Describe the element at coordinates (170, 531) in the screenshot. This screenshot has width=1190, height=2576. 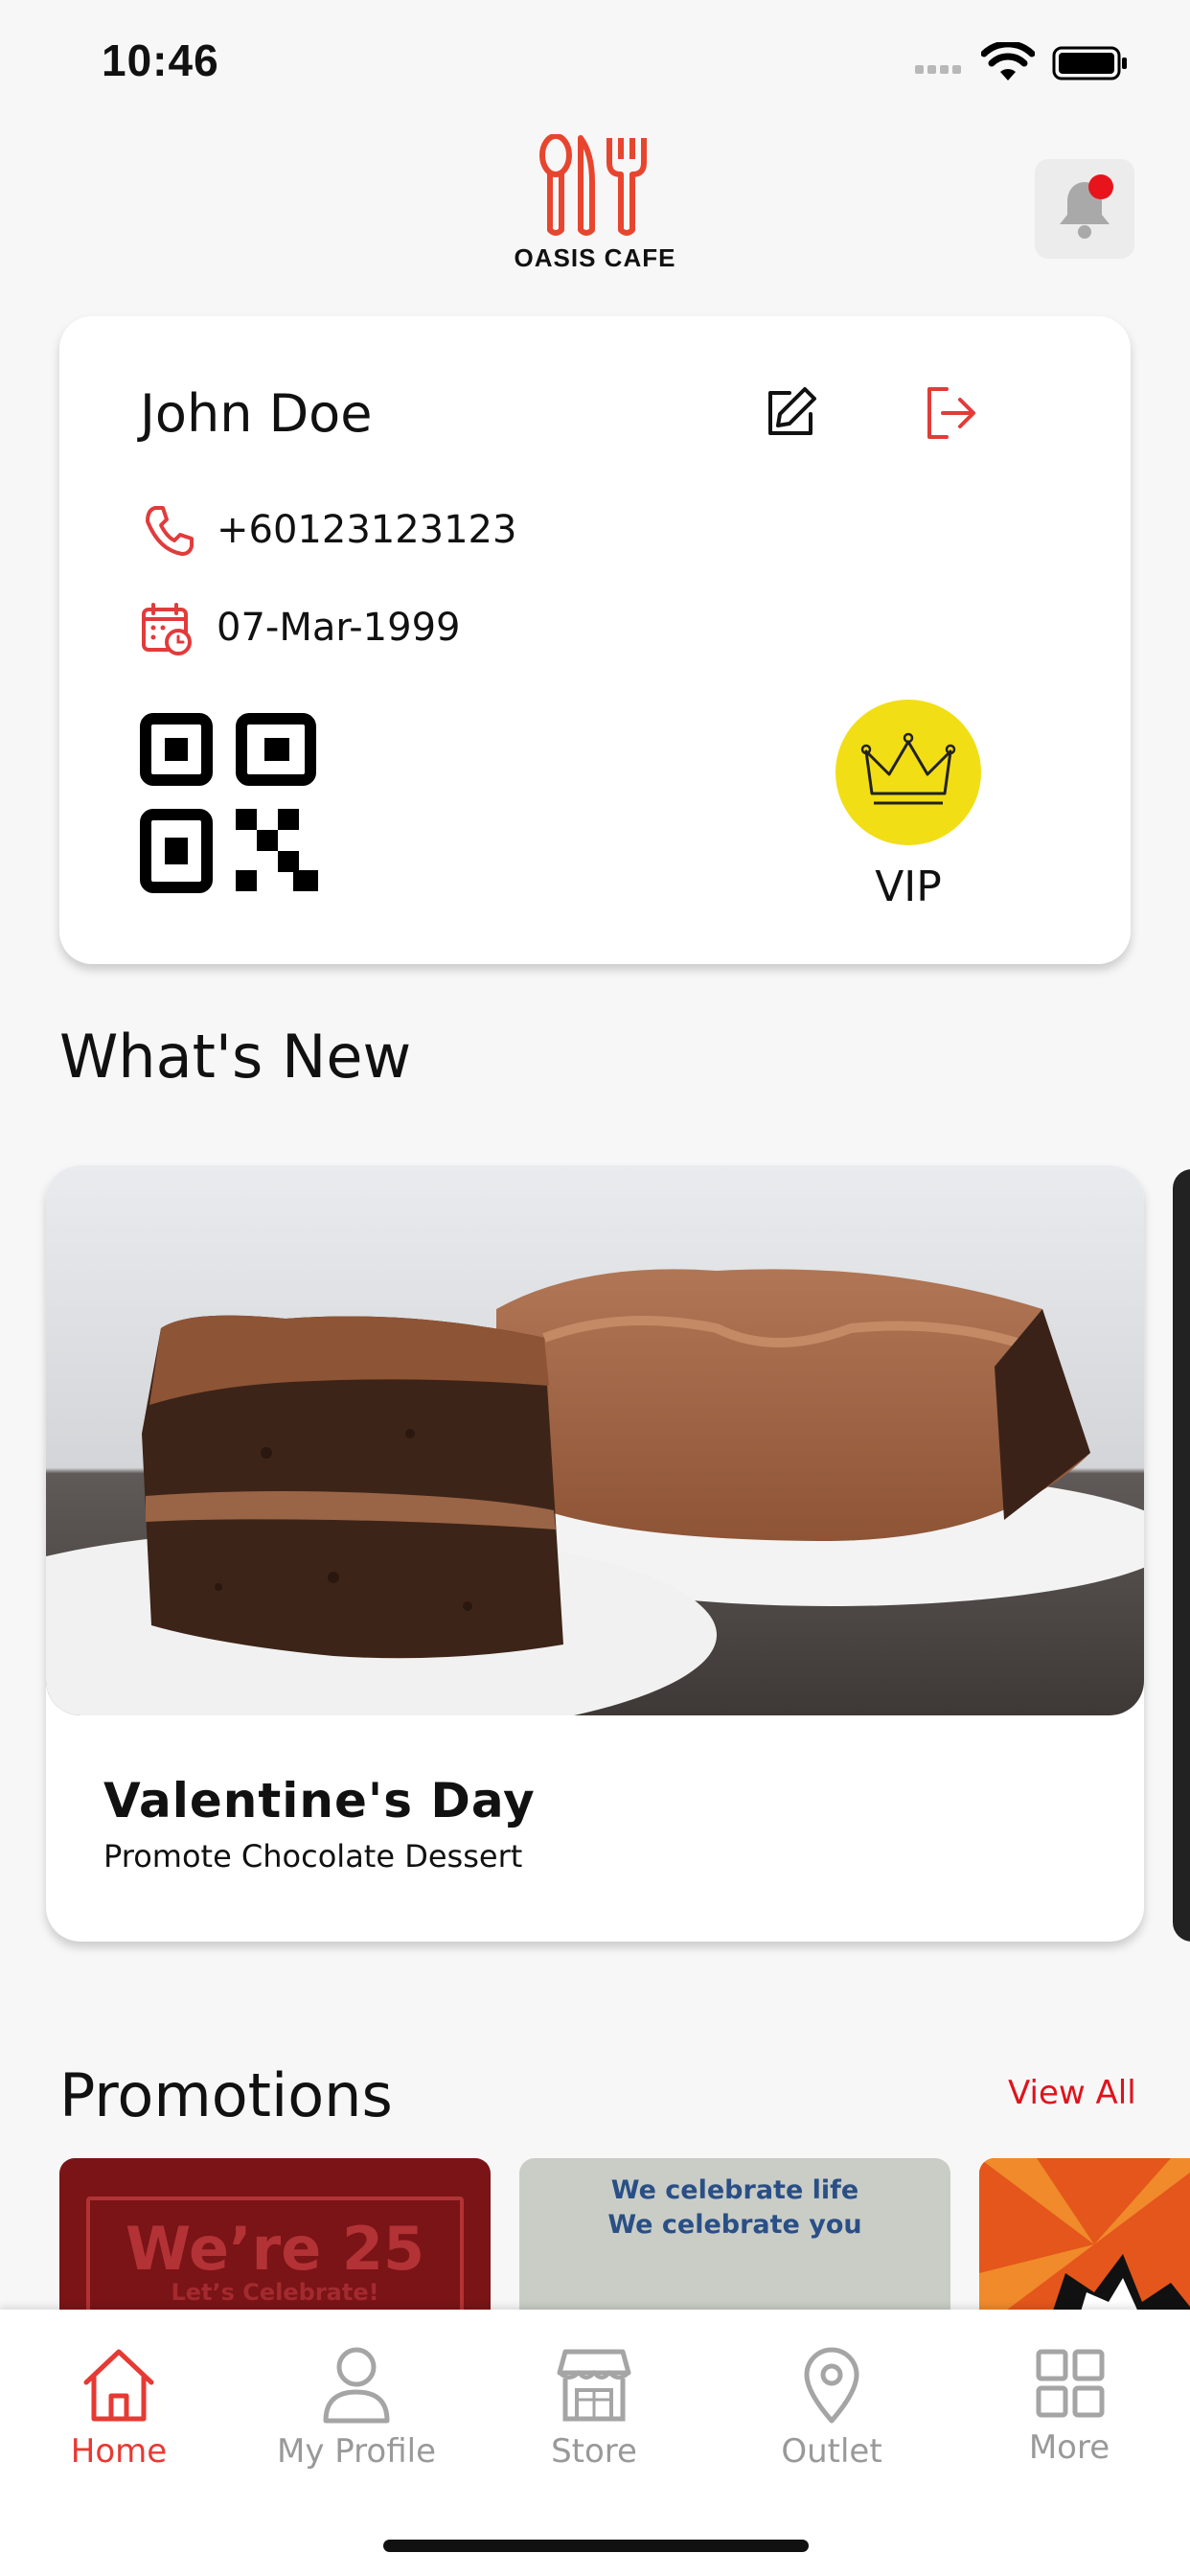
I see `phone-icon` at that location.